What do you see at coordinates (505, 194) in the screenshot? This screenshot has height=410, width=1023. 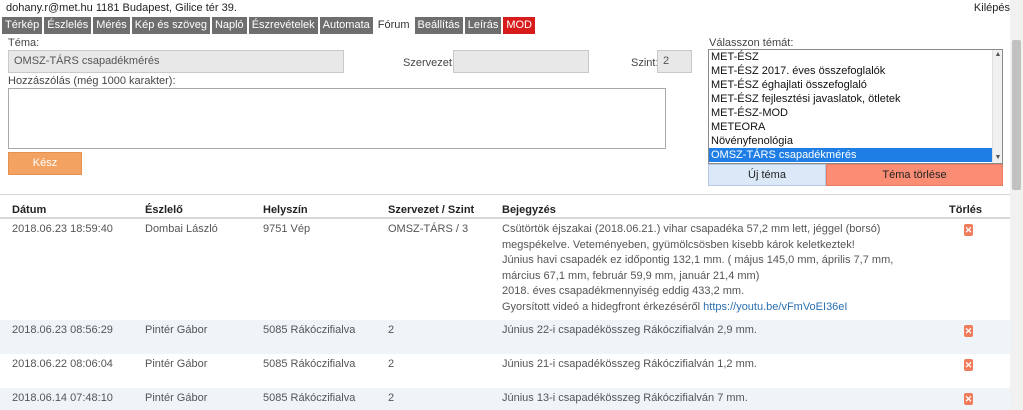 I see `divider` at bounding box center [505, 194].